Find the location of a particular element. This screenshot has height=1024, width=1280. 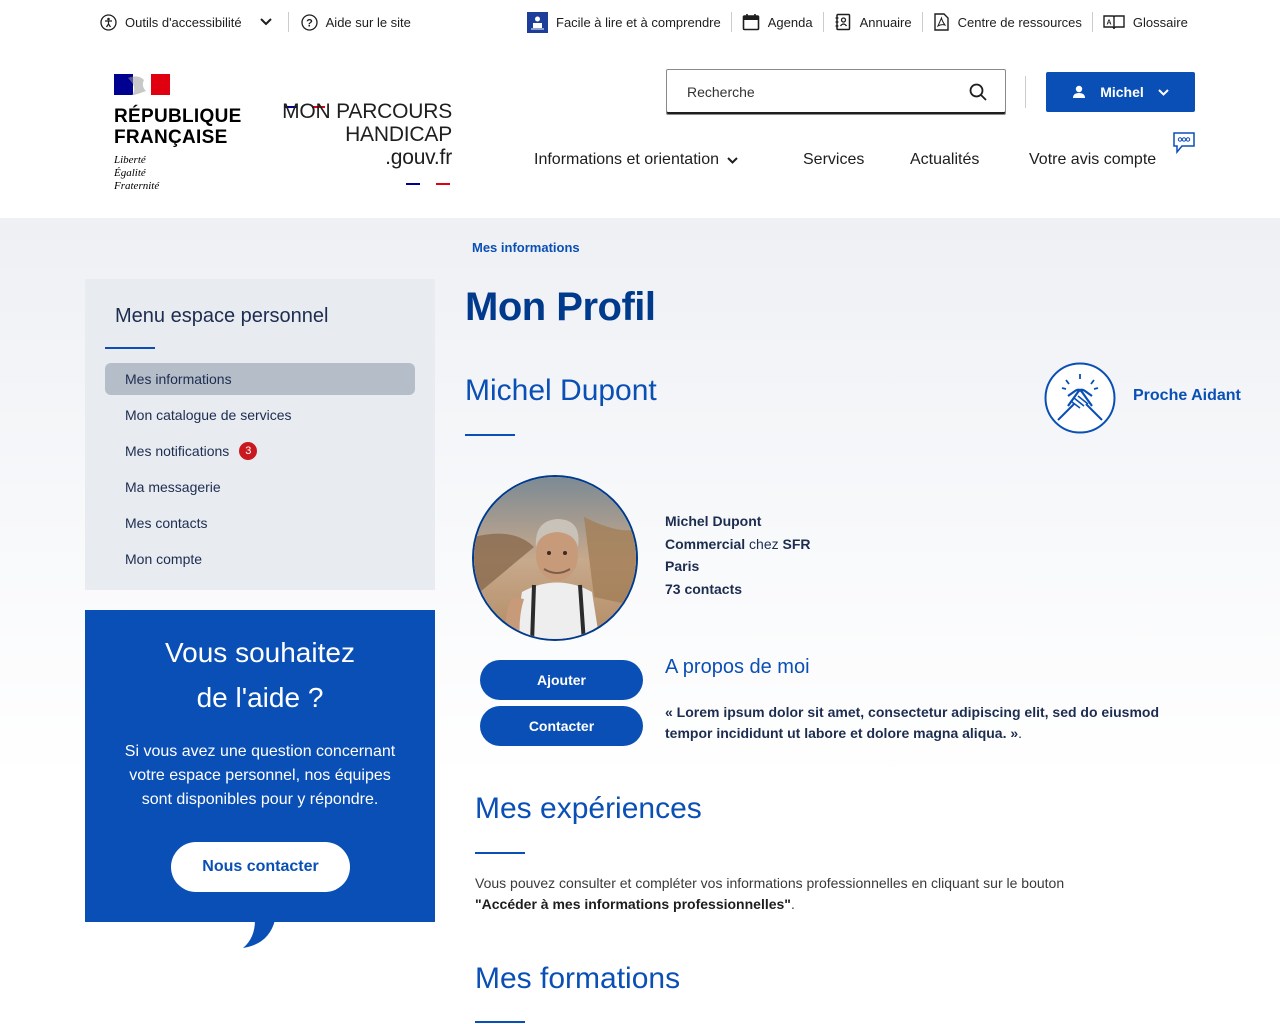

about-heading: A propos de moi is located at coordinates (737, 667).